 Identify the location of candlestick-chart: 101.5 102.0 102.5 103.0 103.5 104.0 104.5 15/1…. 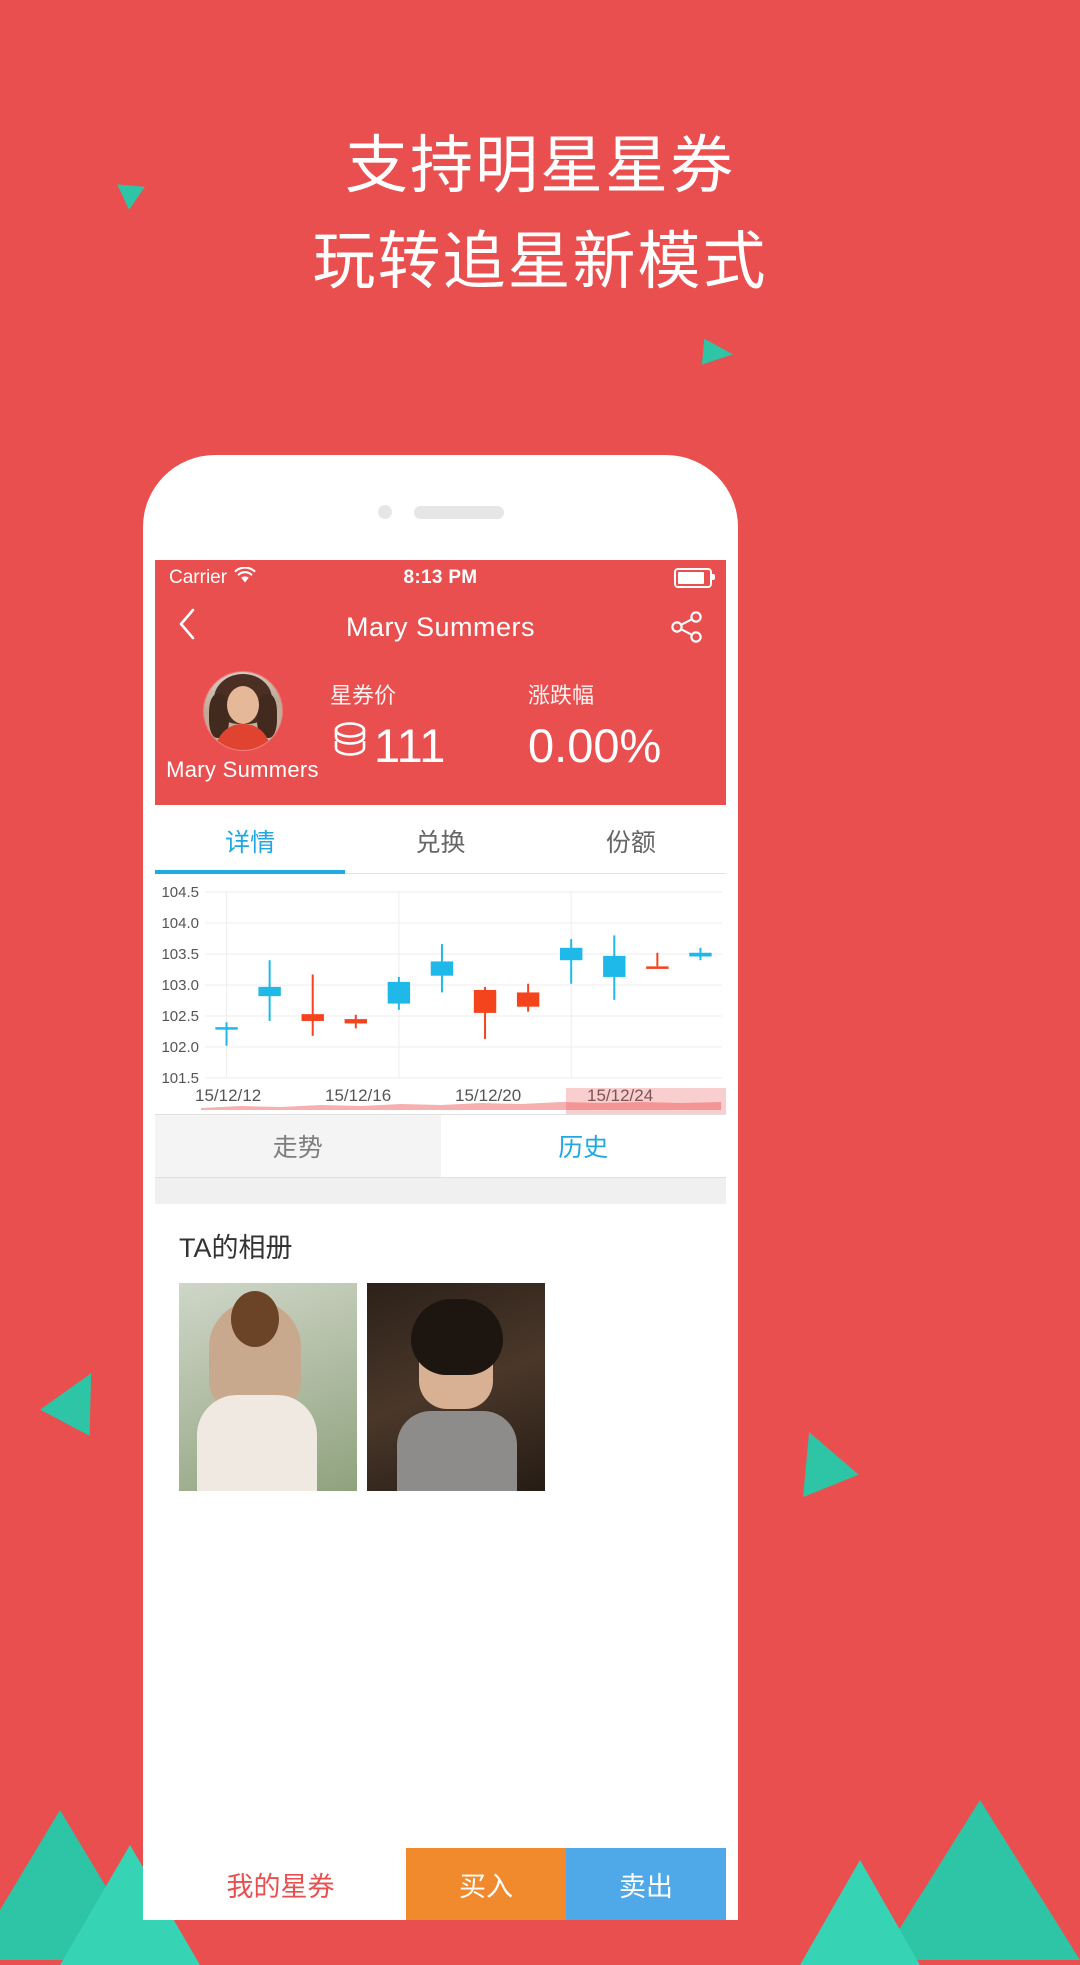
(440, 994).